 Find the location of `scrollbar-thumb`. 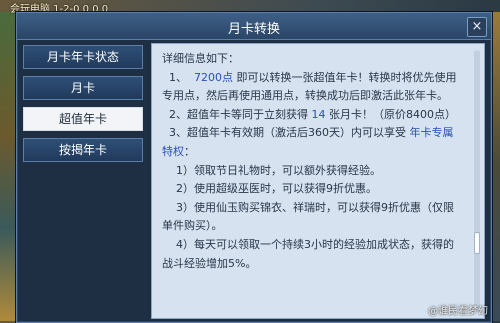

scrollbar-thumb is located at coordinates (477, 243).